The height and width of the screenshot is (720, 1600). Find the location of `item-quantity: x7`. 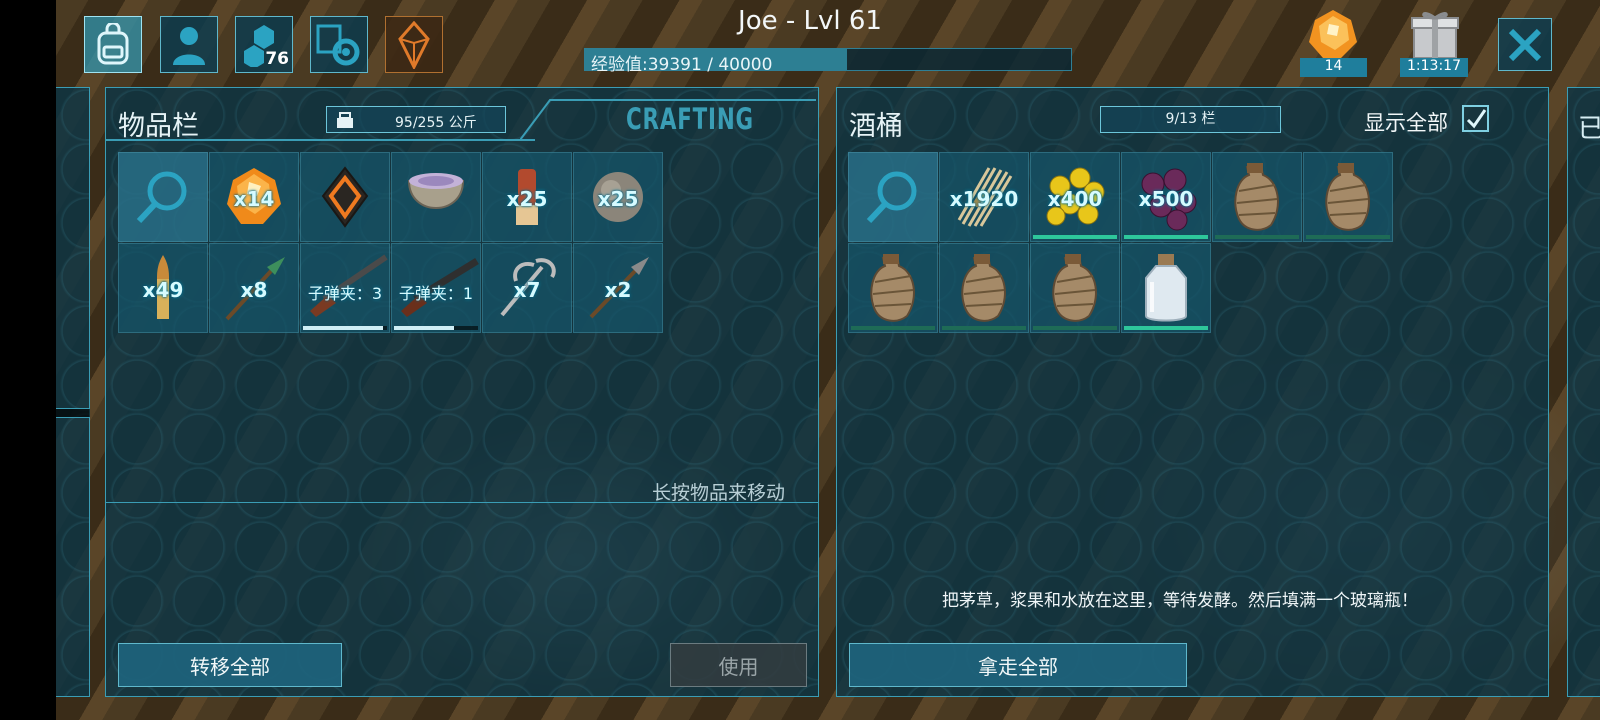

item-quantity: x7 is located at coordinates (527, 290).